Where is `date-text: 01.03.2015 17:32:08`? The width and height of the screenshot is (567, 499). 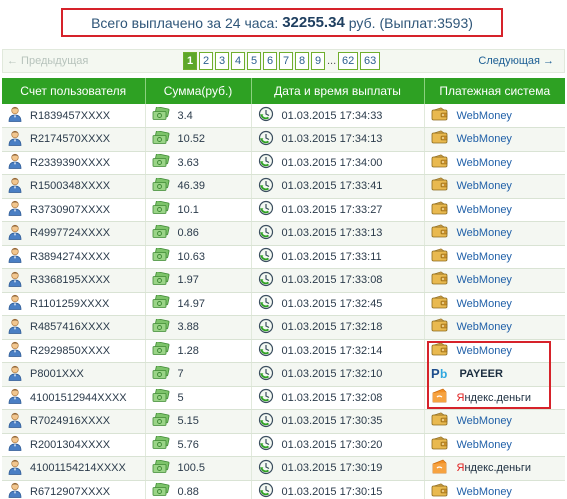
date-text: 01.03.2015 17:32:08 is located at coordinates (332, 397).